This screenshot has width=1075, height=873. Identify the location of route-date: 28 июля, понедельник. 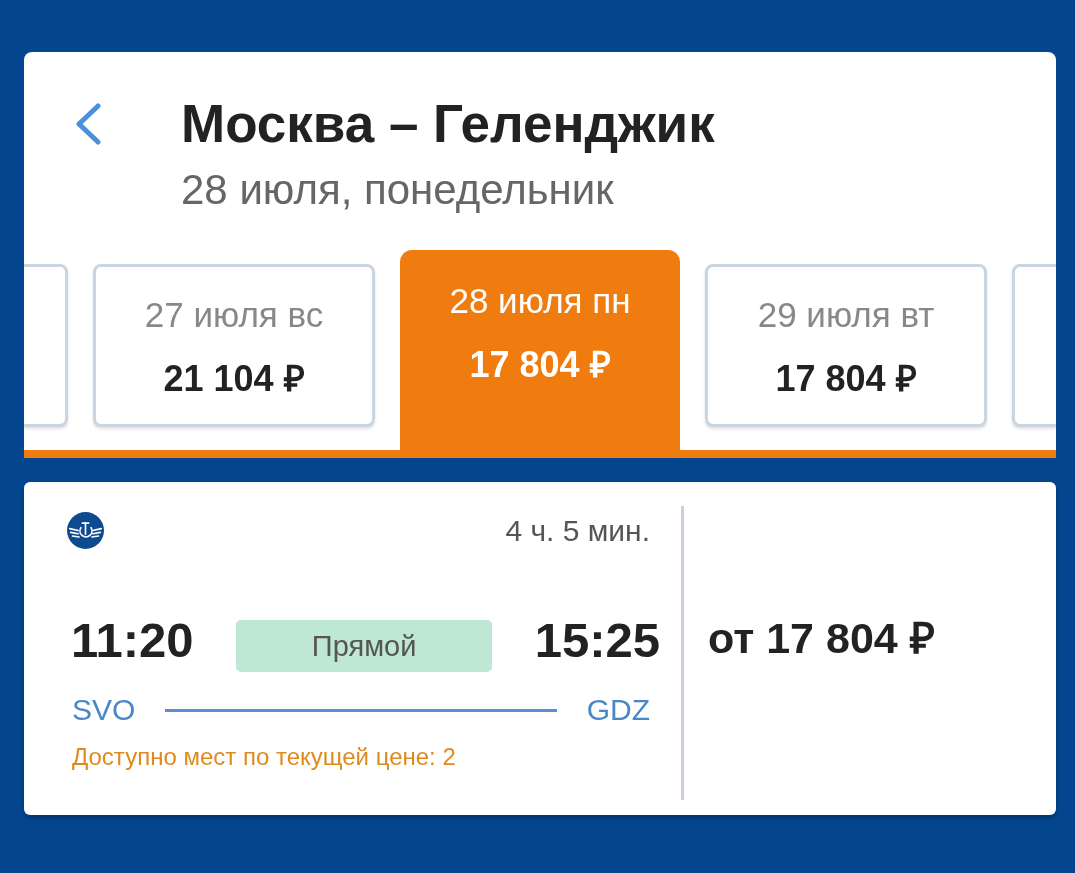
(398, 190).